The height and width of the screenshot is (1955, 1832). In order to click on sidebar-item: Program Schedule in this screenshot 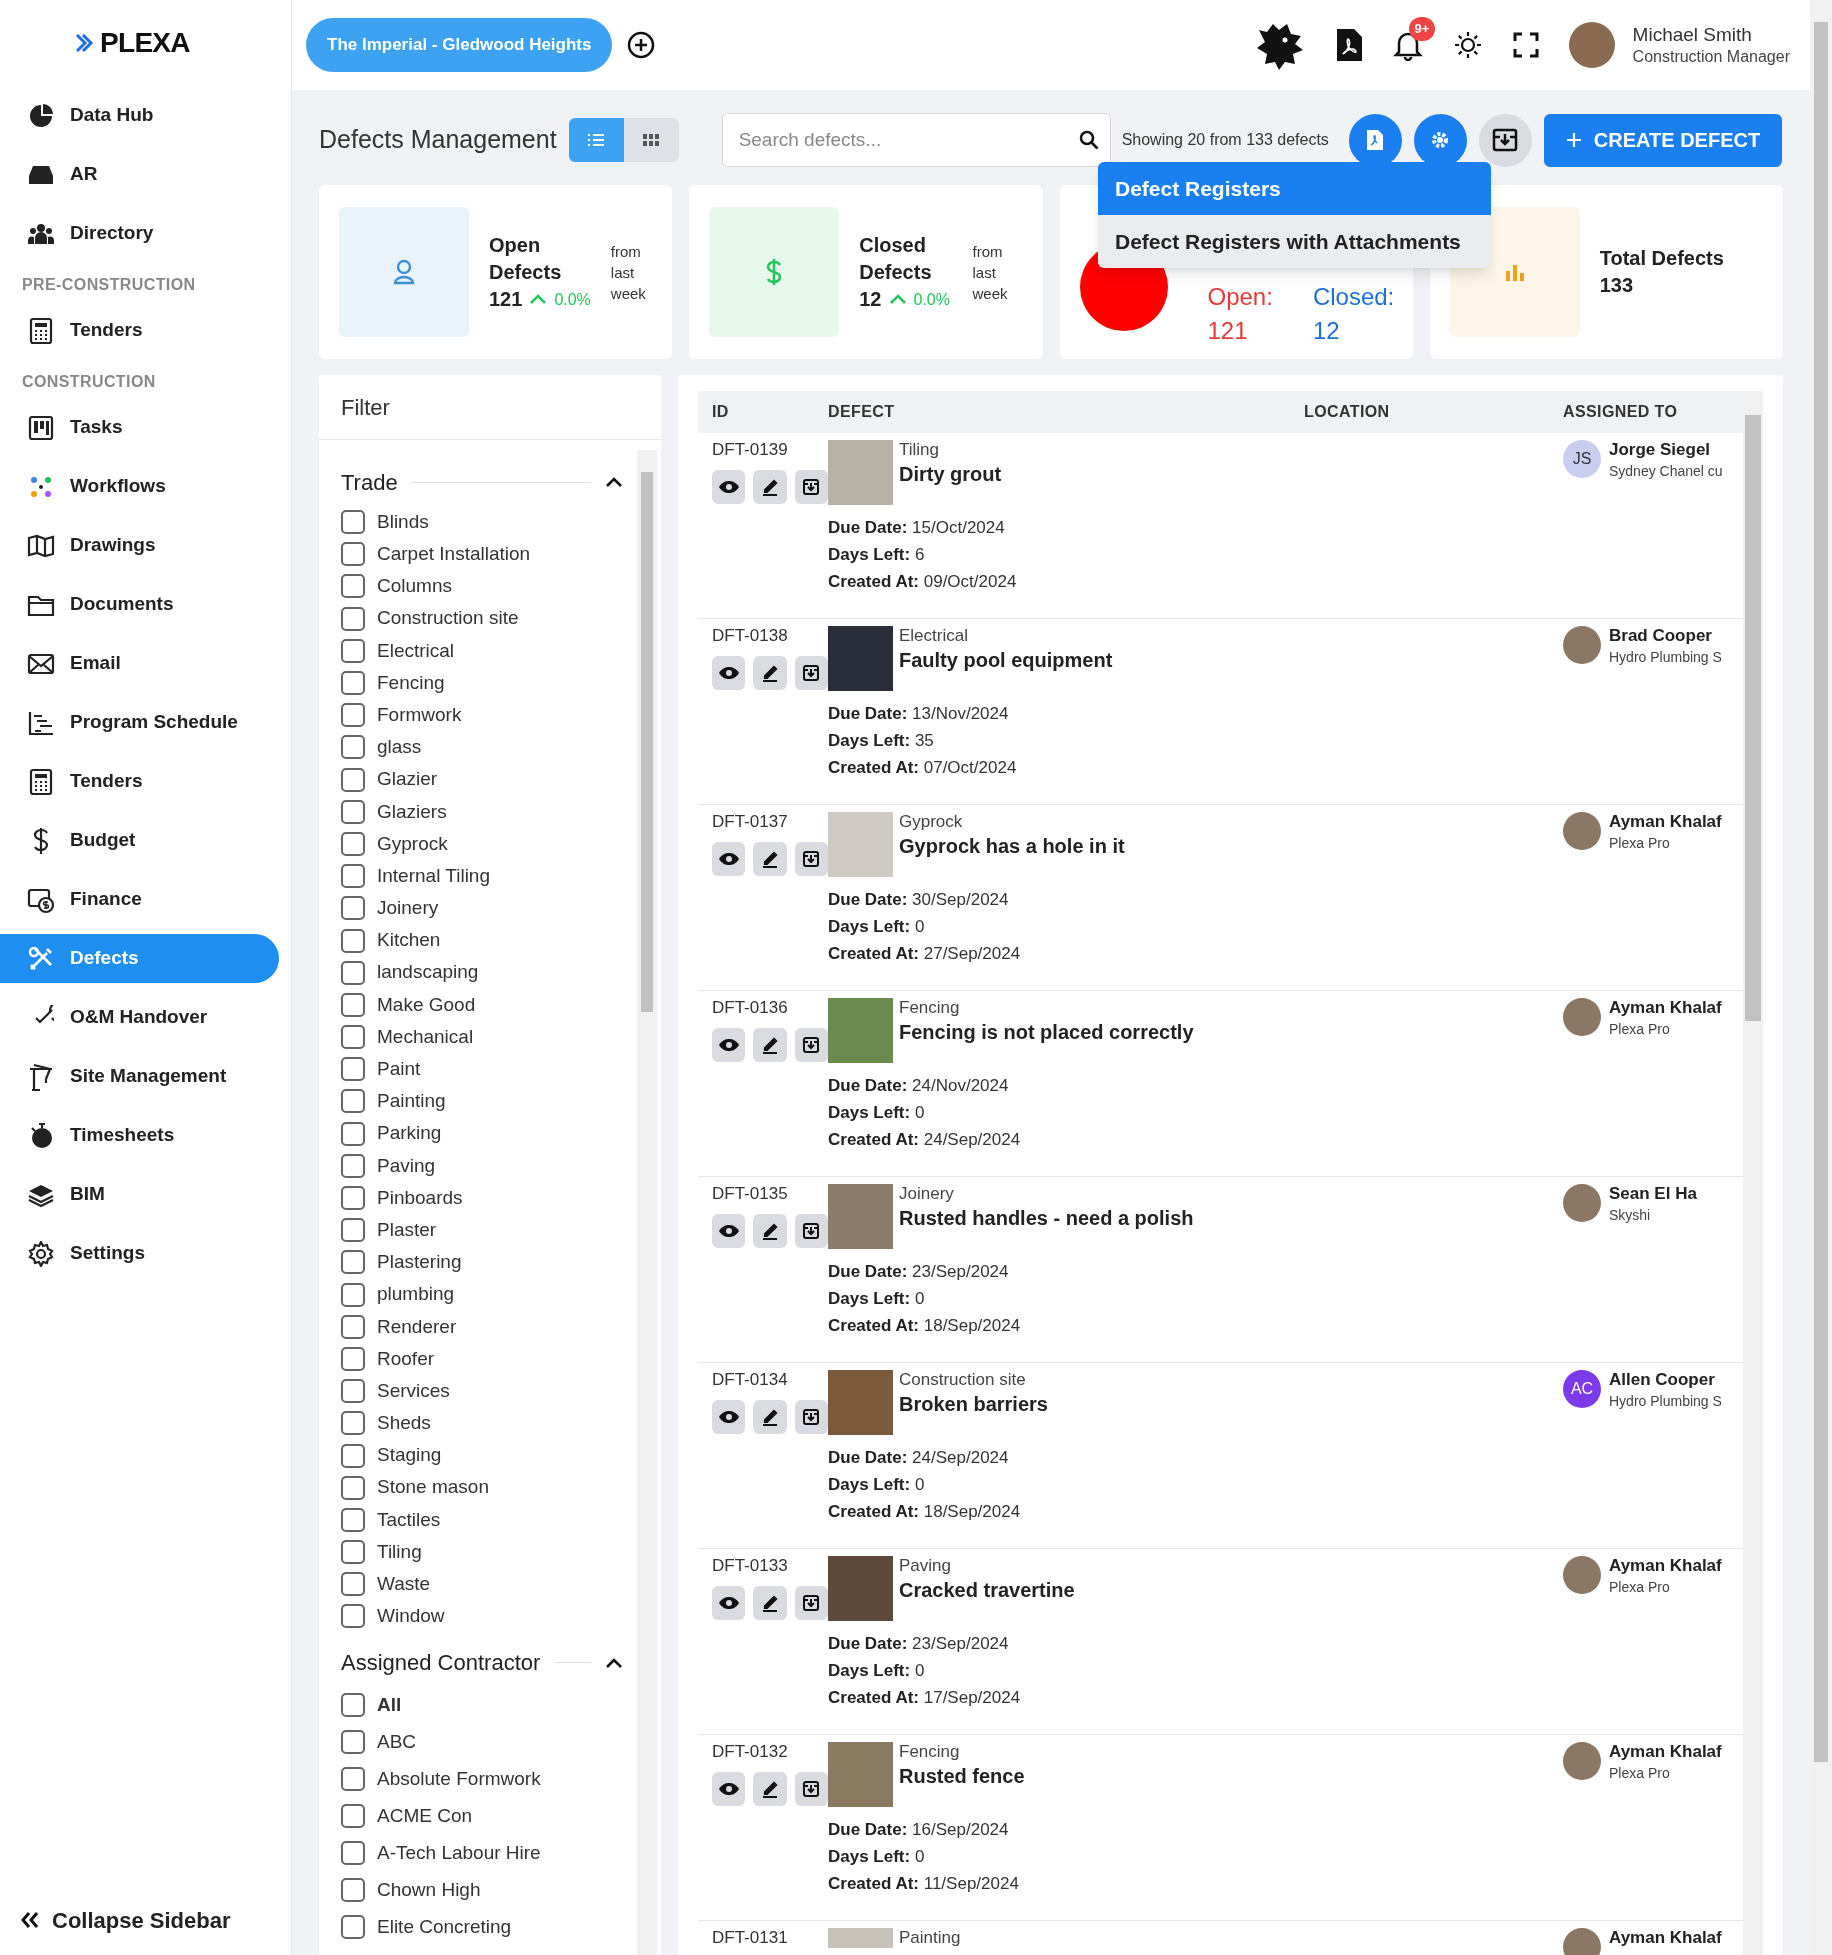, I will do `click(139, 722)`.